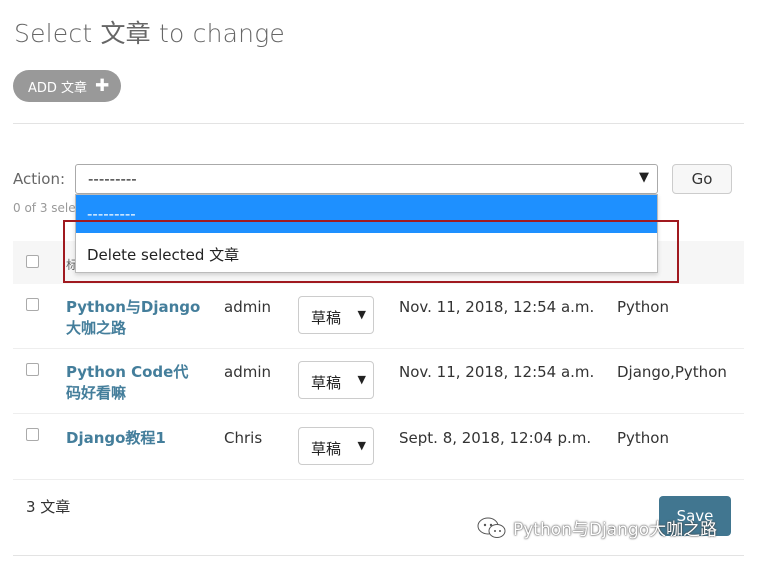  What do you see at coordinates (495, 438) in the screenshot?
I see `date-cell: Sept. 8, 2018, 12:04 p.m.` at bounding box center [495, 438].